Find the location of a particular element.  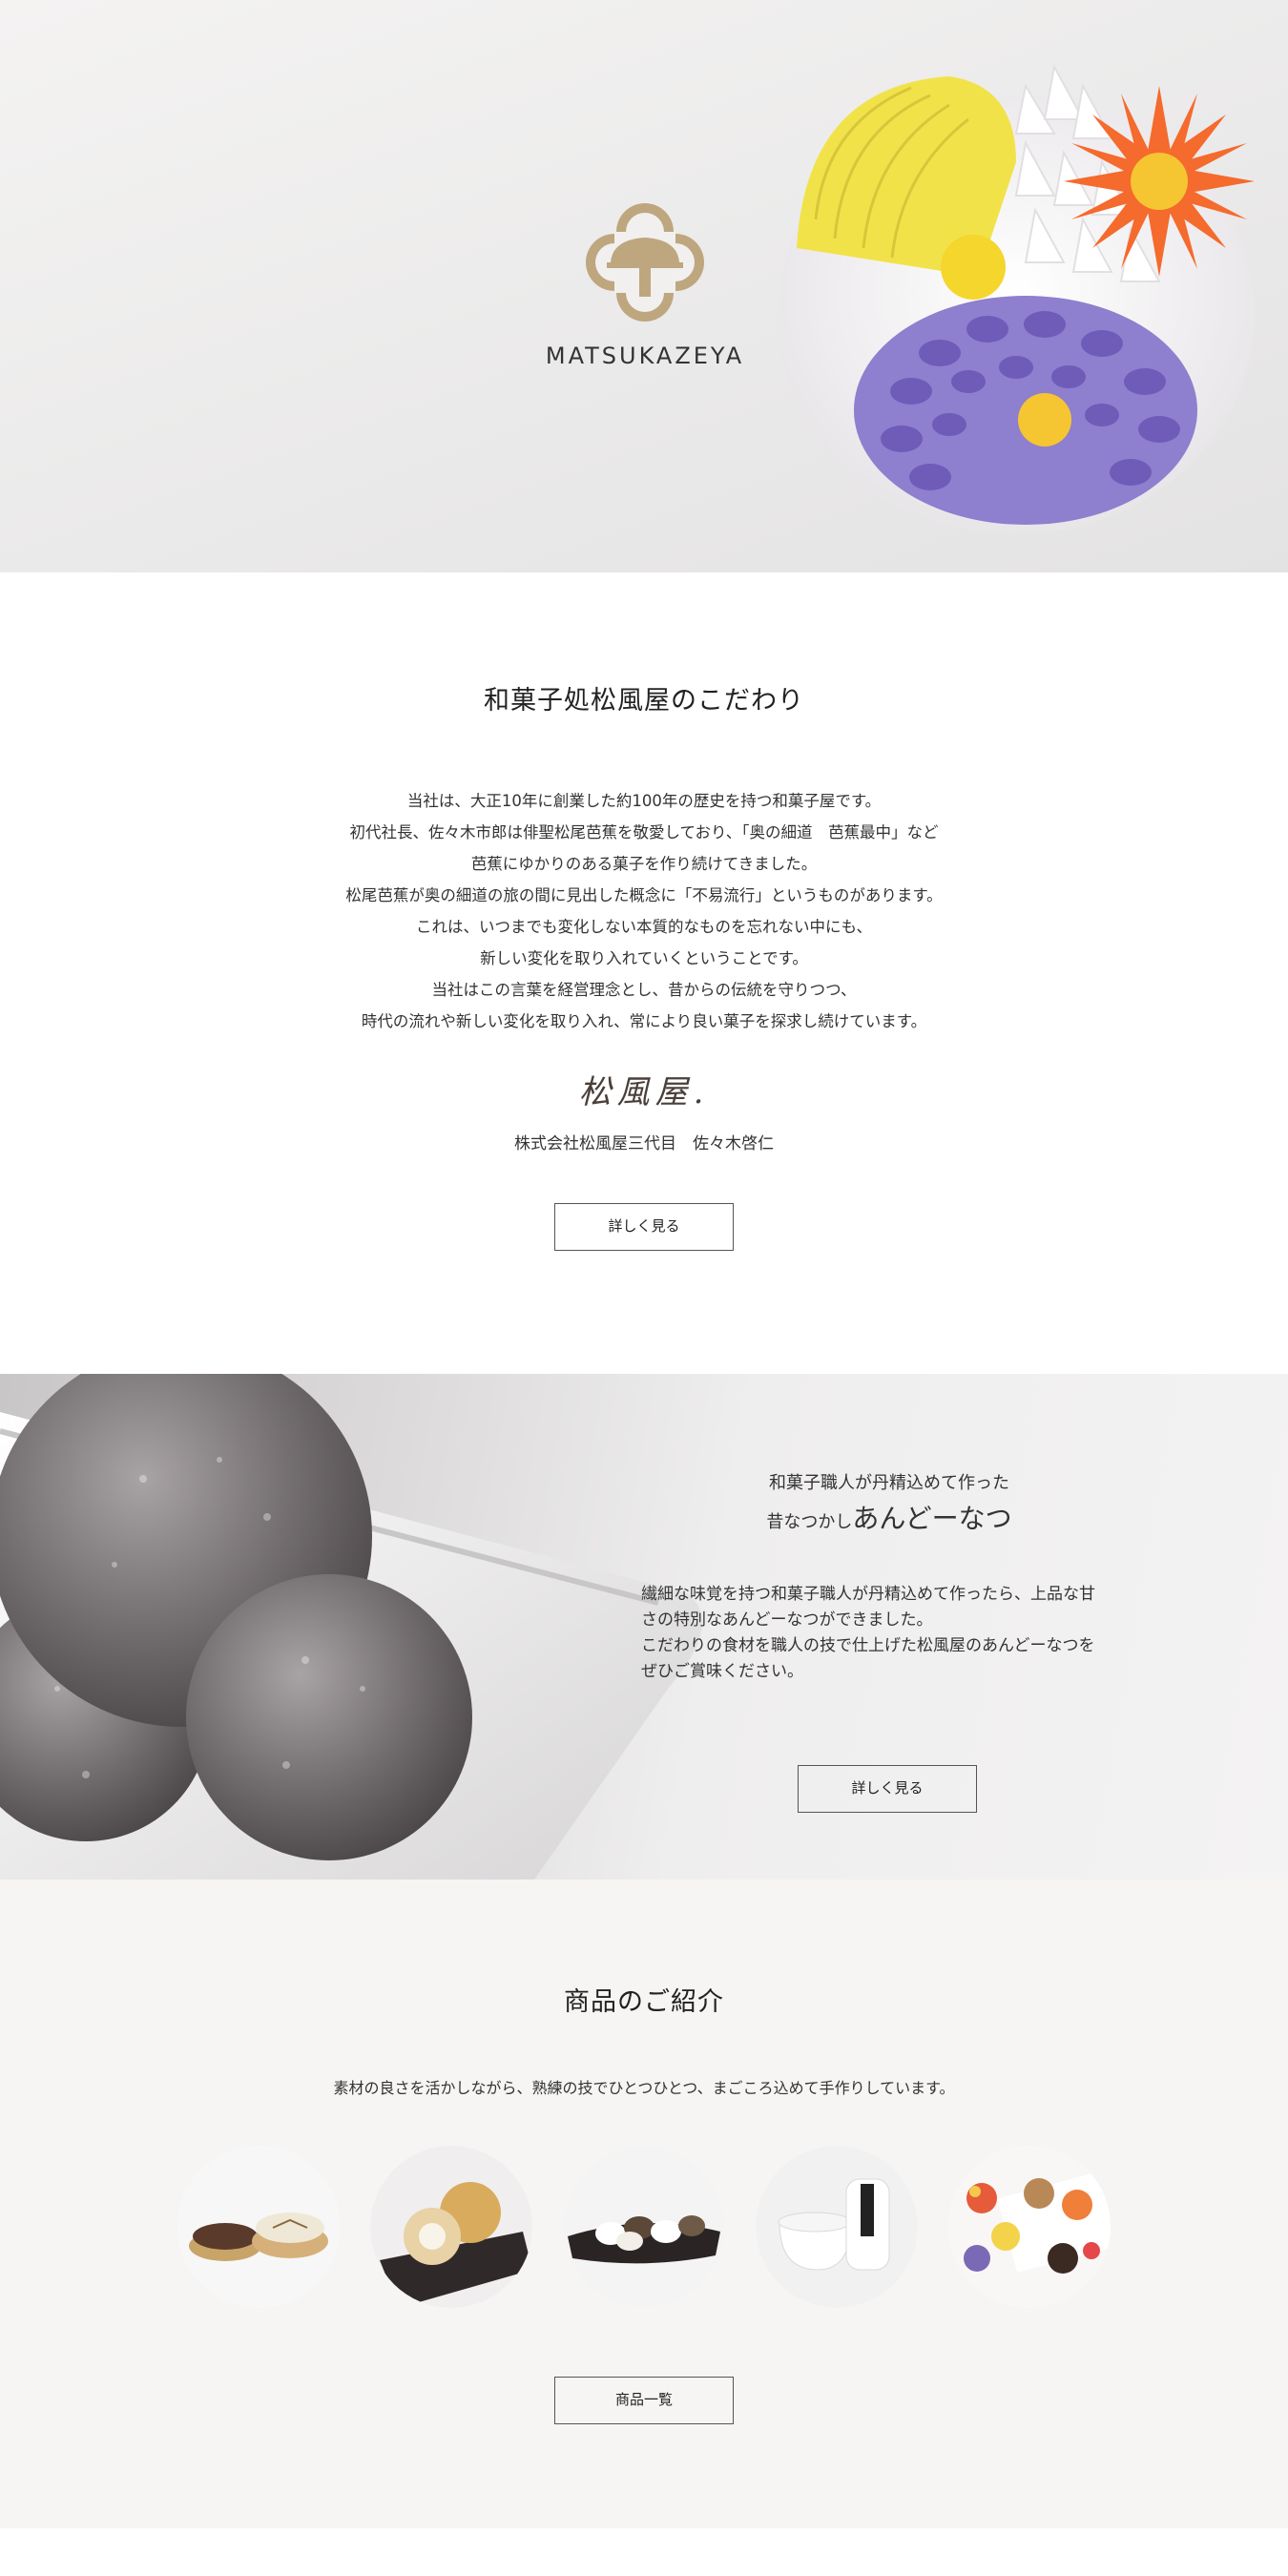

hero-wagashi-image is located at coordinates (1016, 299).